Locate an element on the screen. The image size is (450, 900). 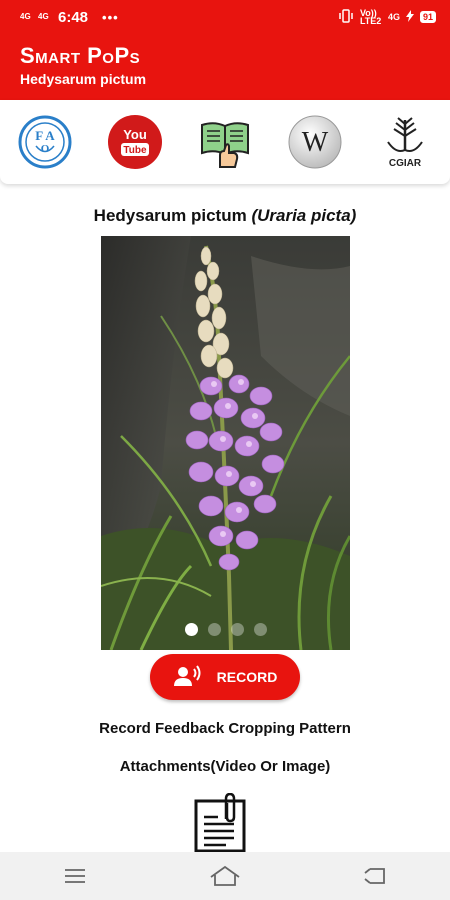
svg-text: O is located at coordinates (45, 149).